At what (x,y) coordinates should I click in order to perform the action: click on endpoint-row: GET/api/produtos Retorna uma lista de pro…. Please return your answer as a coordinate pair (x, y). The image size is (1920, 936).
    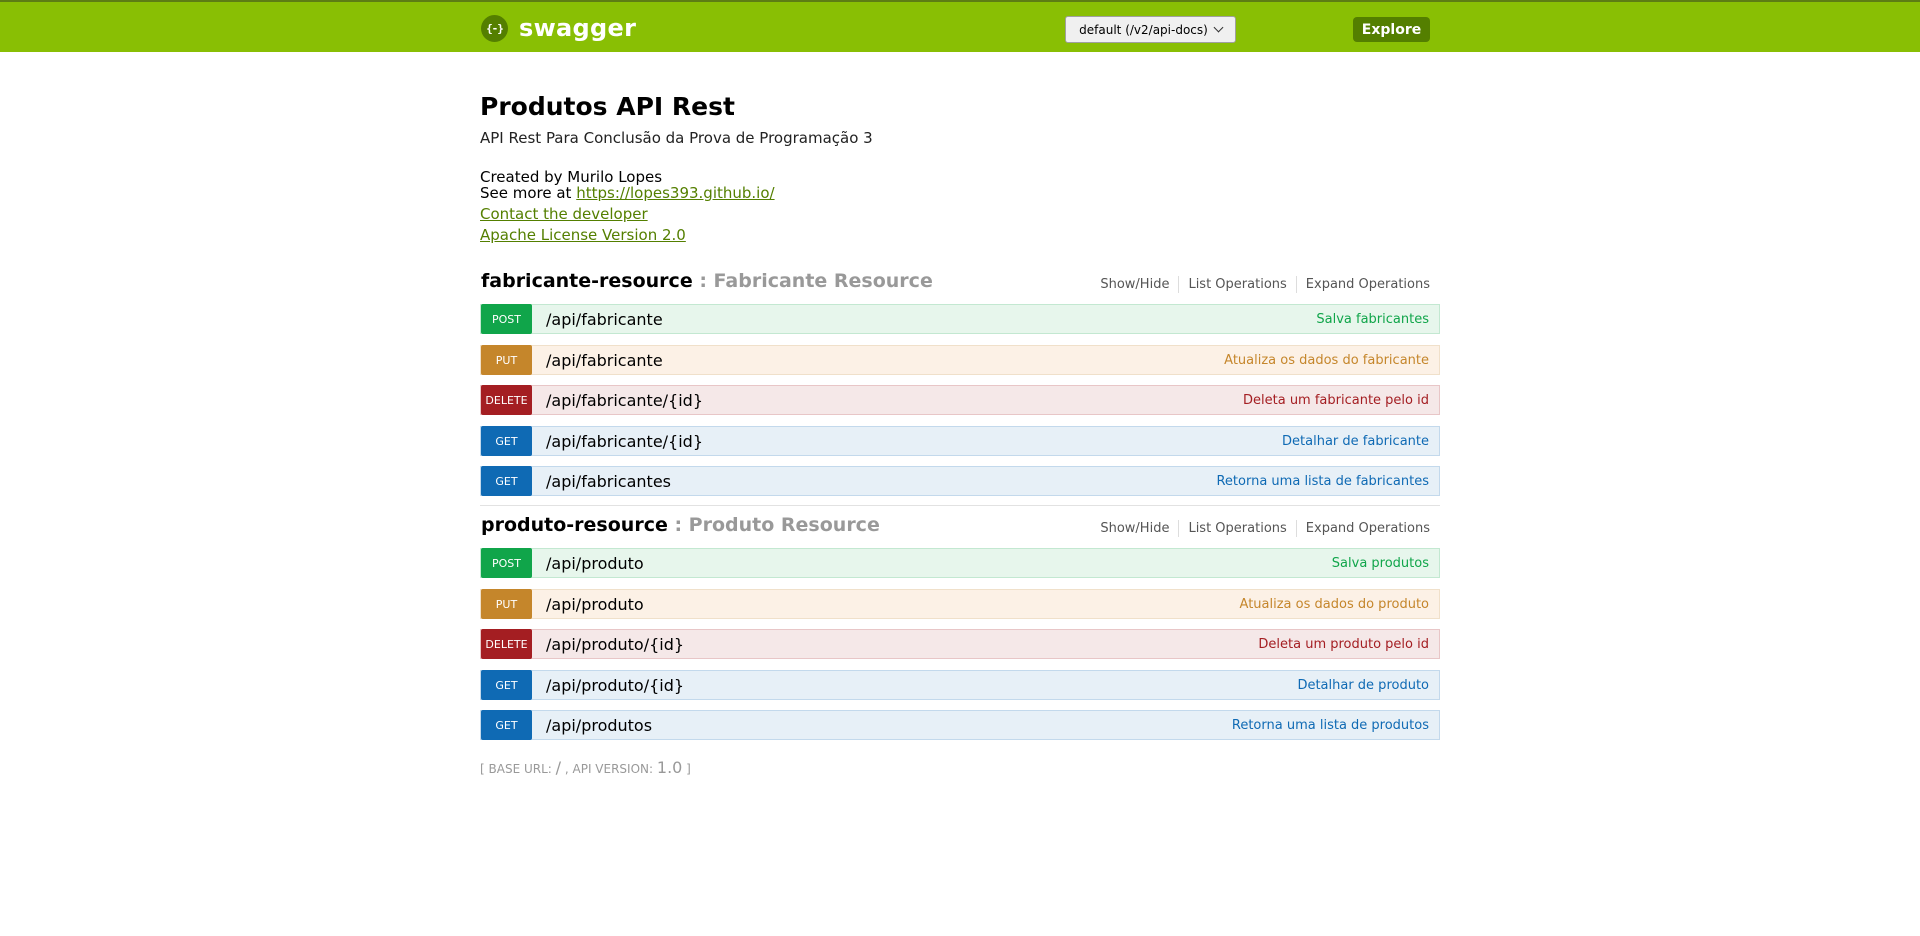
    Looking at the image, I should click on (960, 725).